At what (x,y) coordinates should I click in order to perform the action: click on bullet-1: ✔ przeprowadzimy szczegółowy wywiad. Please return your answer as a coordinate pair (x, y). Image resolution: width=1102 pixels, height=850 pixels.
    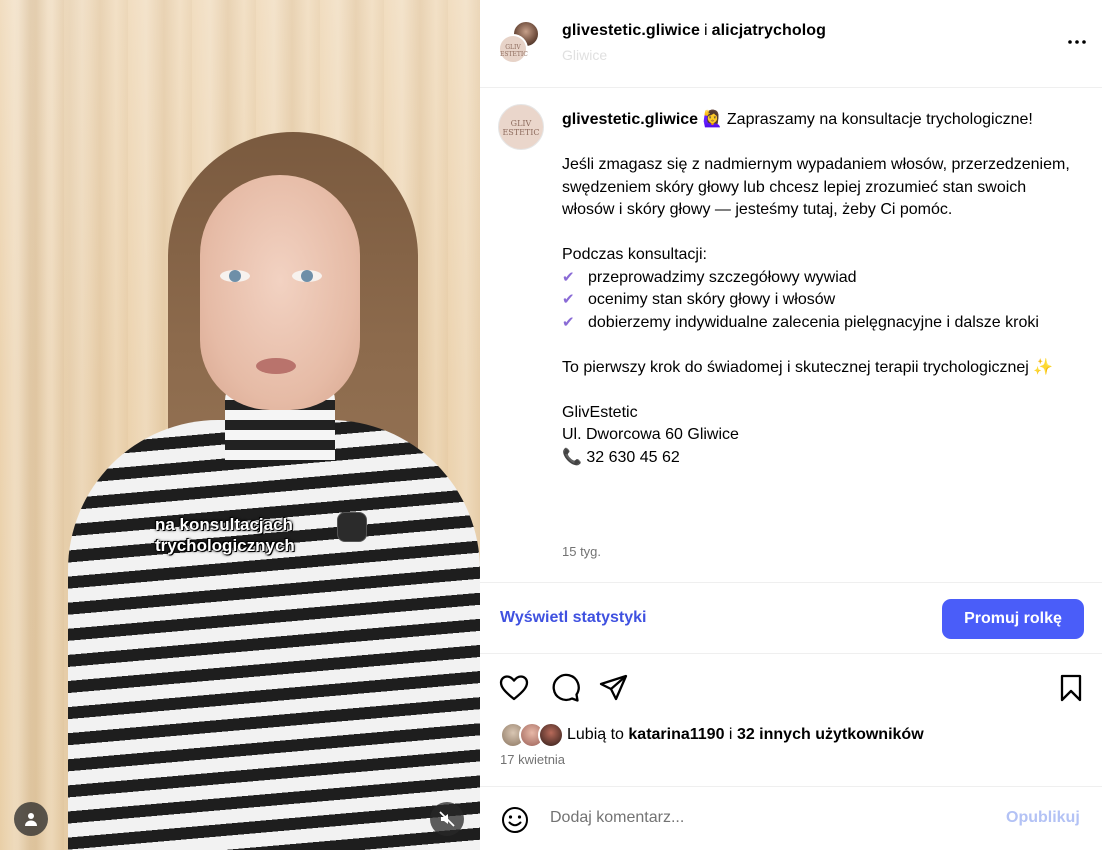
    Looking at the image, I should click on (822, 278).